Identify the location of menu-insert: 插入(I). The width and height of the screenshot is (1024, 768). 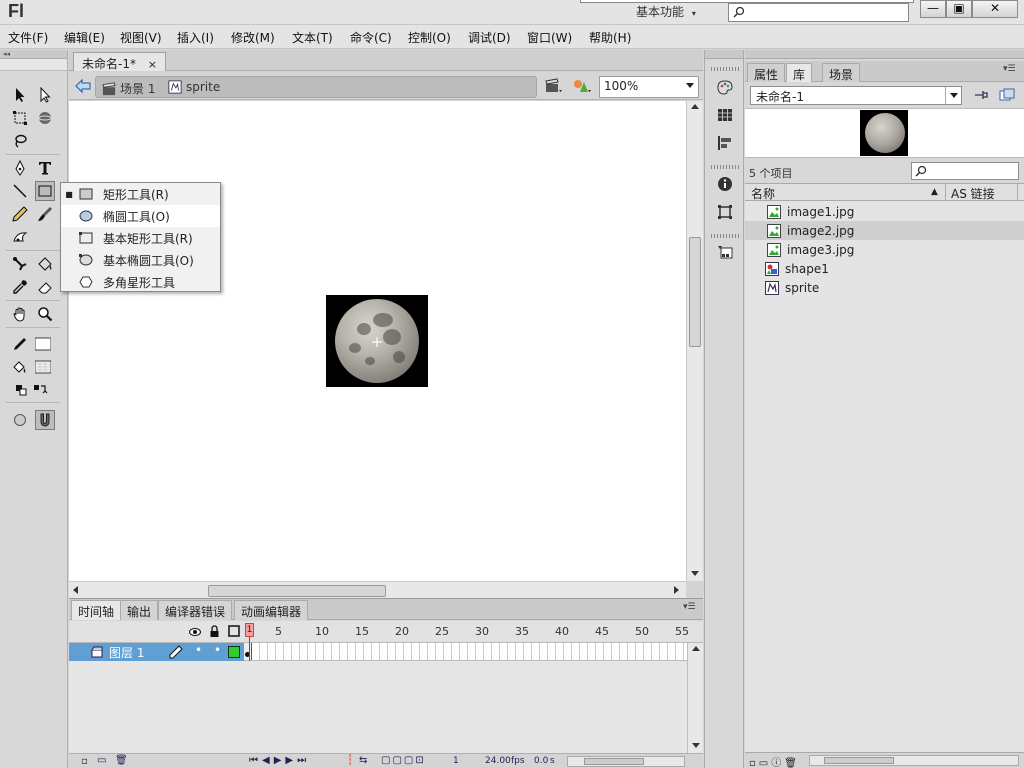
(195, 37).